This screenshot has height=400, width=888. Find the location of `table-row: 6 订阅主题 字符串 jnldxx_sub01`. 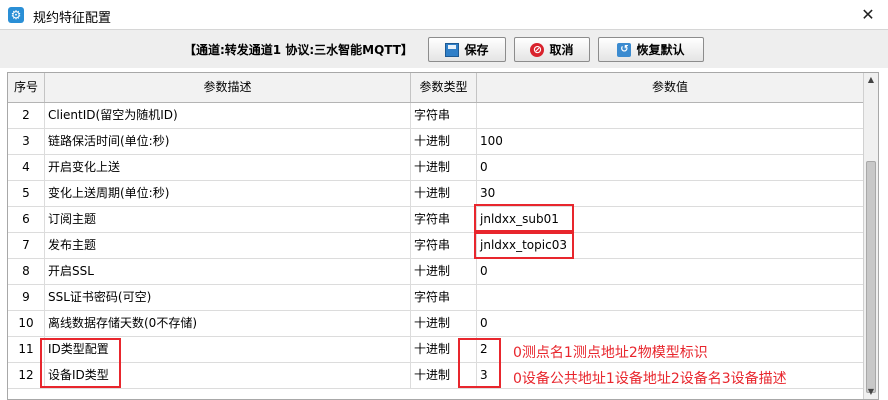

table-row: 6 订阅主题 字符串 jnldxx_sub01 is located at coordinates (436, 220).